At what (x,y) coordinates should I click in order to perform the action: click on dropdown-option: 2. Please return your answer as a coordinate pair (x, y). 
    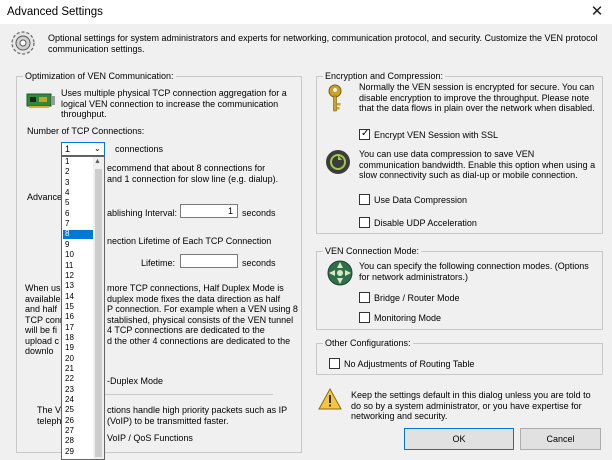
    Looking at the image, I should click on (78, 172).